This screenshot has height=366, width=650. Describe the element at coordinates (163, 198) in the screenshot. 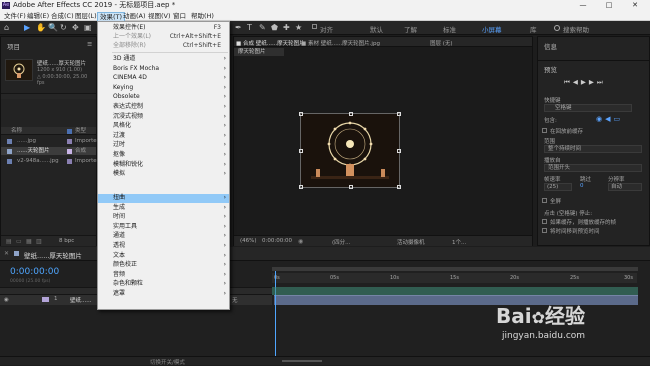

I see `menu-item-distort: 扭曲 ›` at that location.